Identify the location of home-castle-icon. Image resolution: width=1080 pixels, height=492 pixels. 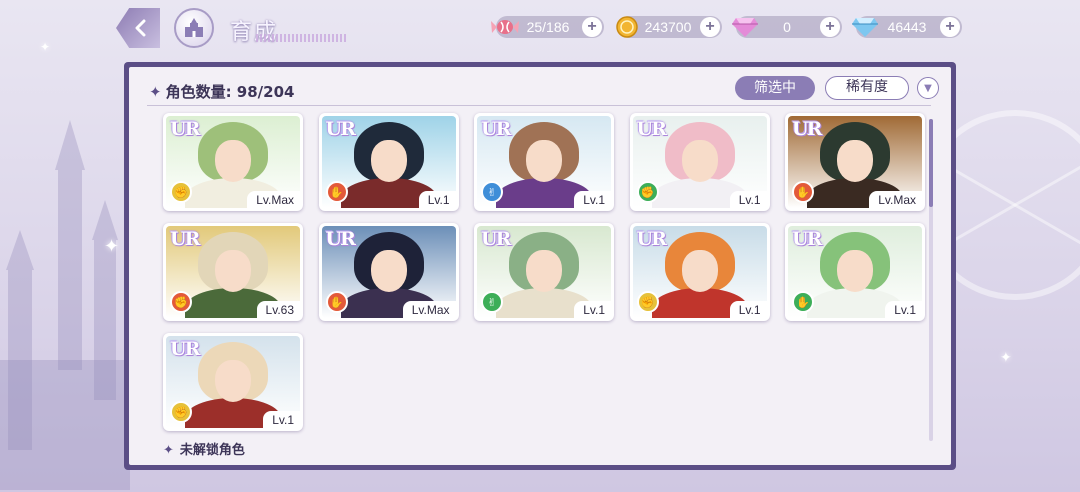
(194, 27).